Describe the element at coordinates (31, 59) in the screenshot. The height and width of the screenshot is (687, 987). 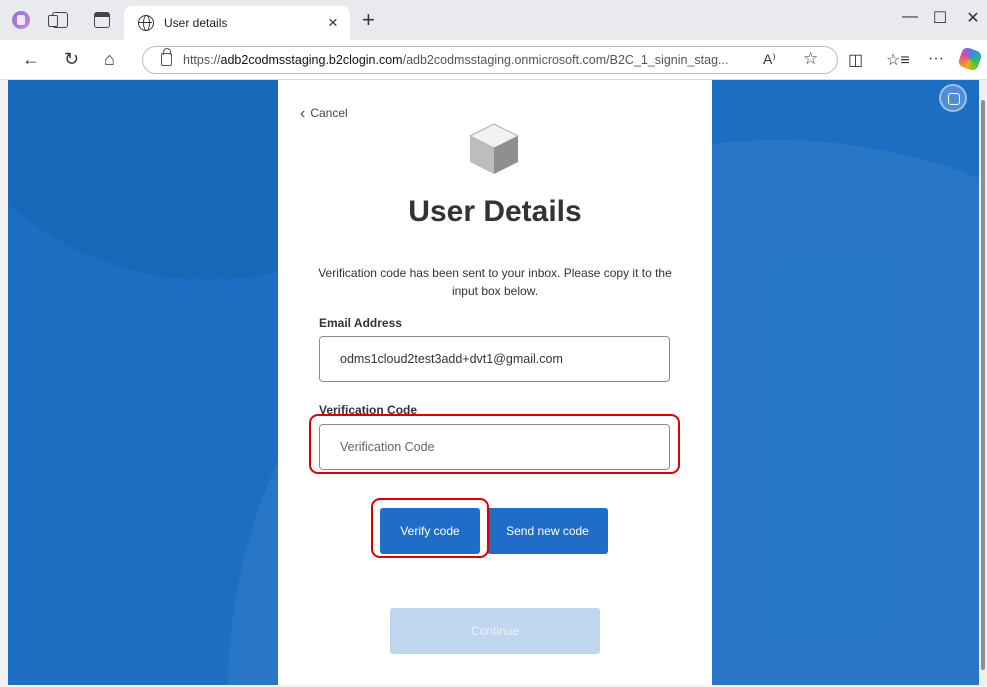
I see `back-button: ←` at that location.